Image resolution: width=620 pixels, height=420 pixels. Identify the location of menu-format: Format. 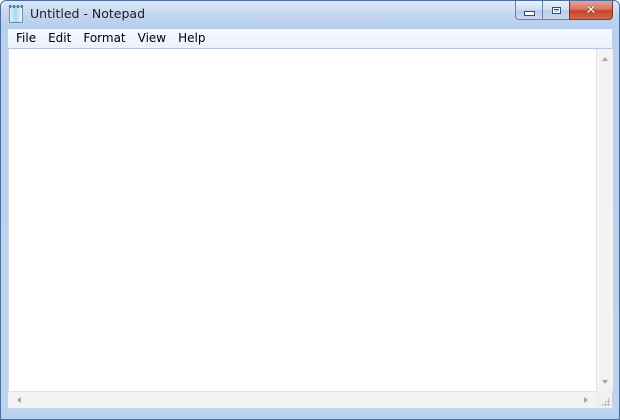
(104, 38).